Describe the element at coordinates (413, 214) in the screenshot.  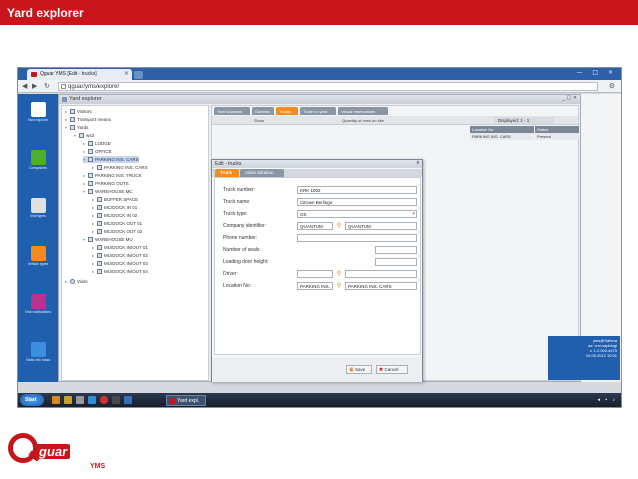
I see `chevron-down-icon: ▾` at that location.